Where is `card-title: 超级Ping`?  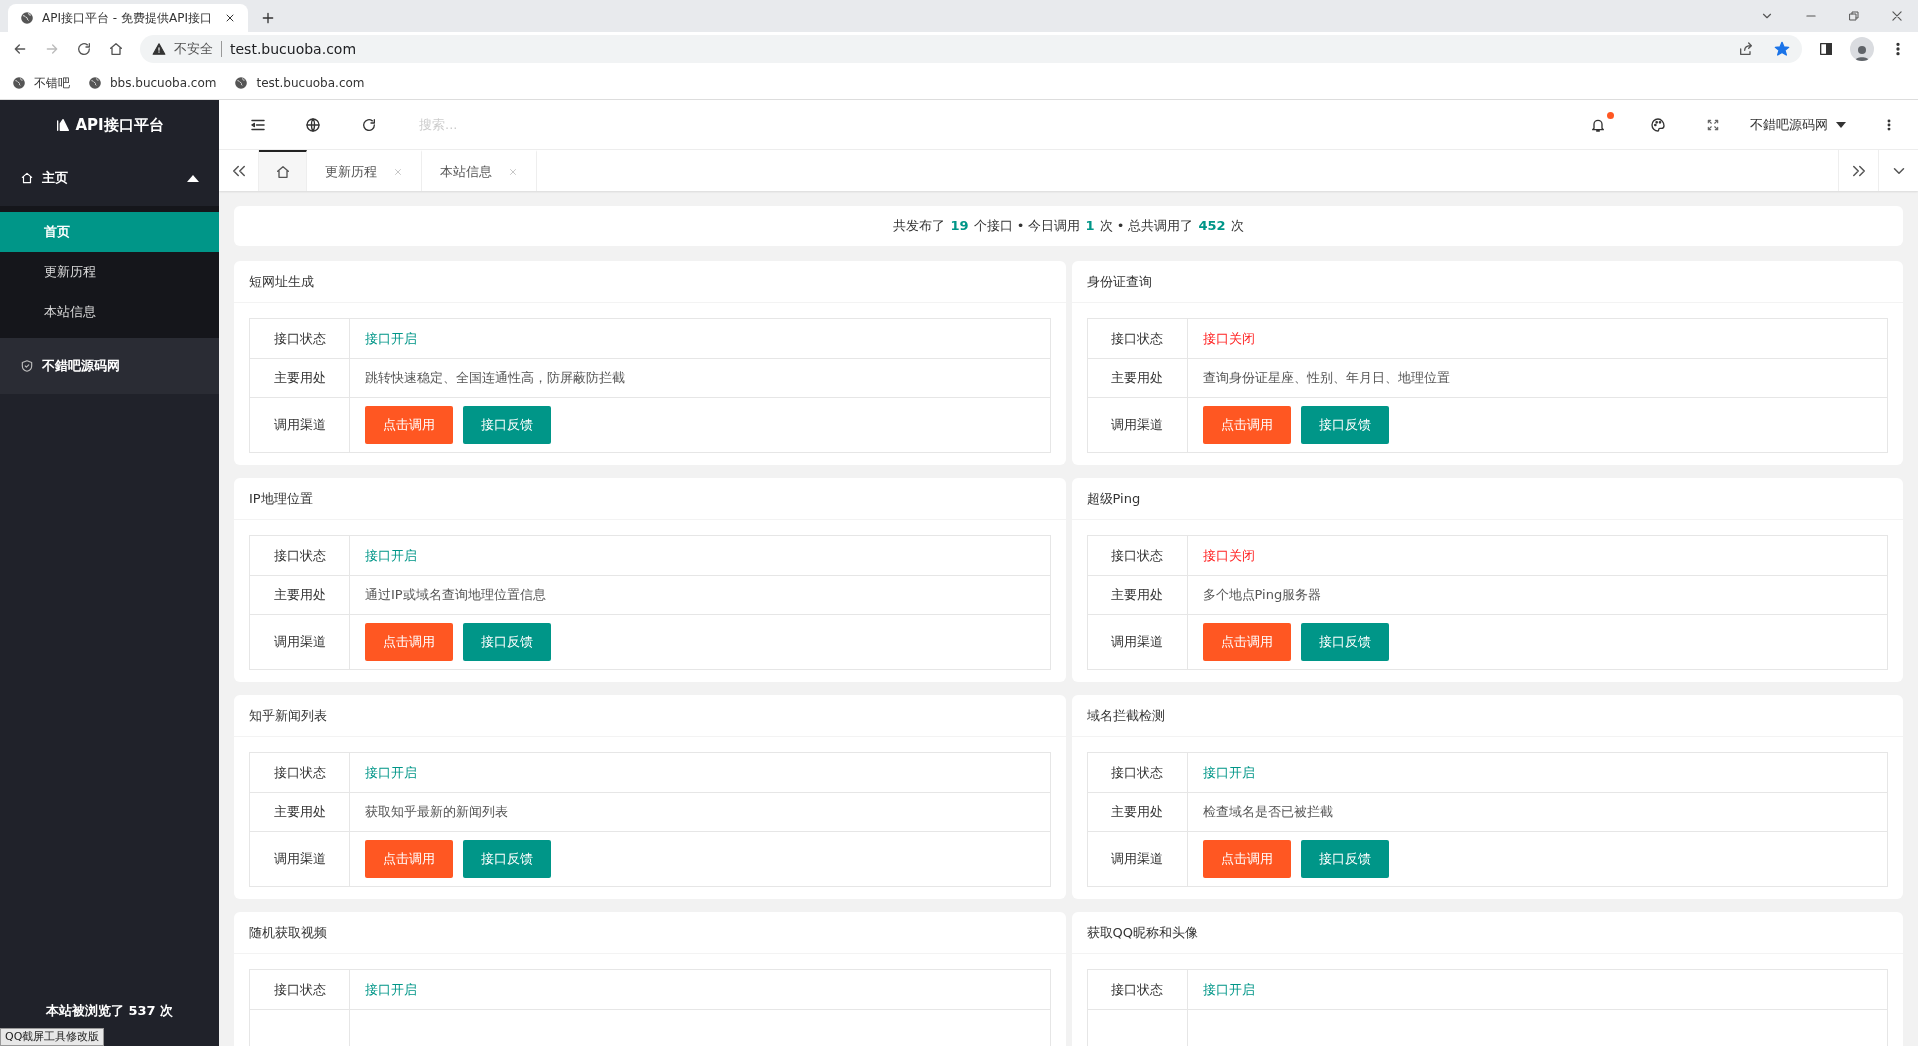 card-title: 超级Ping is located at coordinates (1487, 499).